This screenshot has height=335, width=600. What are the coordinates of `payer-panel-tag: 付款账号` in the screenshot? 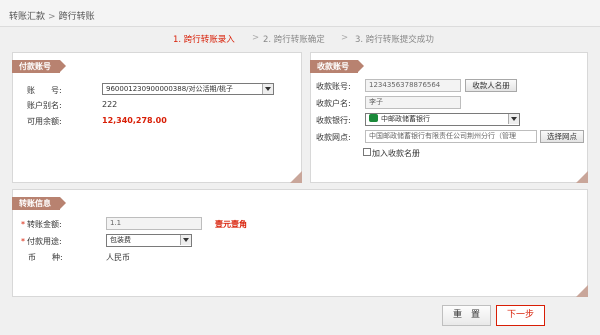 It's located at (39, 66).